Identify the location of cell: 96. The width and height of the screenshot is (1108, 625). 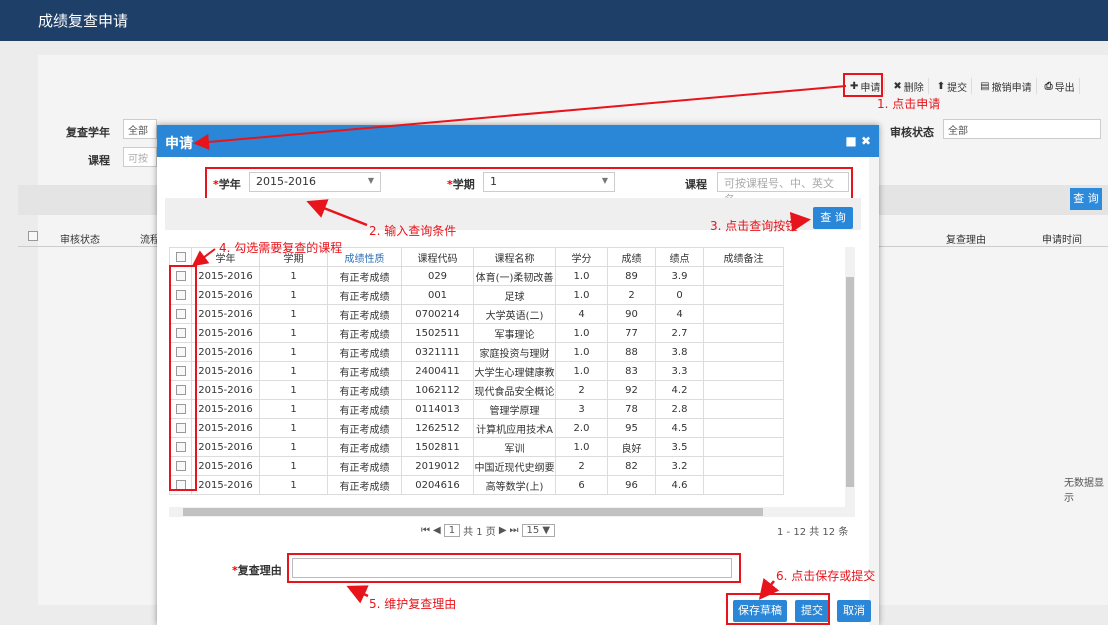
(631, 485).